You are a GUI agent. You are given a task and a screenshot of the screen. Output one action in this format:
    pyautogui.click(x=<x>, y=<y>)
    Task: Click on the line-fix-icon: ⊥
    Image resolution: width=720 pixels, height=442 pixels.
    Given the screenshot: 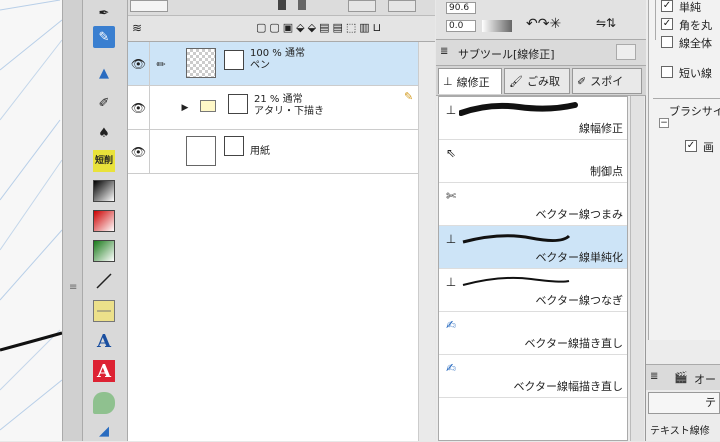 What is the action you would take?
    pyautogui.click(x=448, y=81)
    